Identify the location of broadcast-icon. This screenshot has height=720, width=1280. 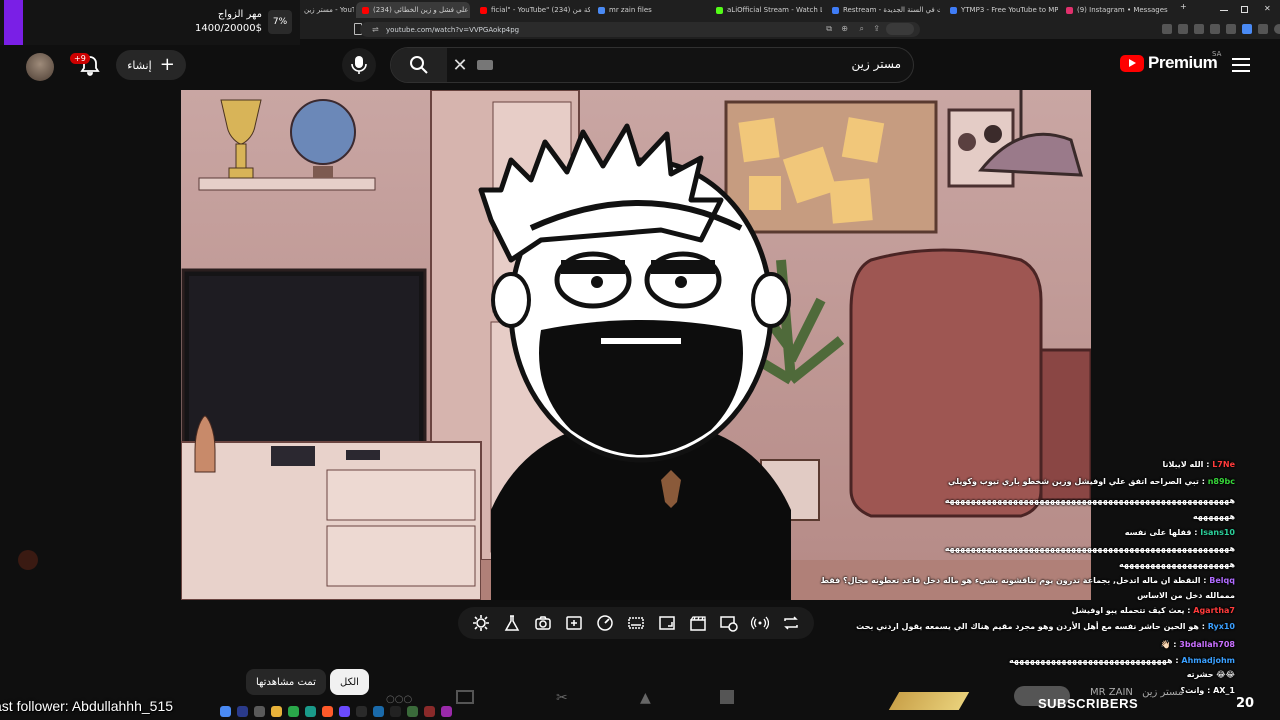
(759, 623).